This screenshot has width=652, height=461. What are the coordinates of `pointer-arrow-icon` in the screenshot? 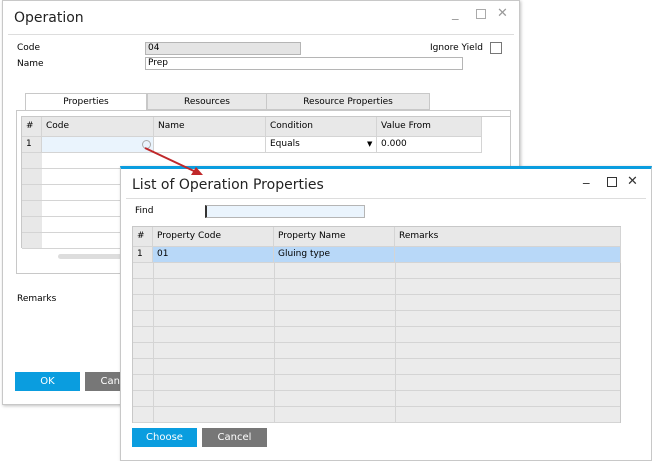 It's located at (173, 161).